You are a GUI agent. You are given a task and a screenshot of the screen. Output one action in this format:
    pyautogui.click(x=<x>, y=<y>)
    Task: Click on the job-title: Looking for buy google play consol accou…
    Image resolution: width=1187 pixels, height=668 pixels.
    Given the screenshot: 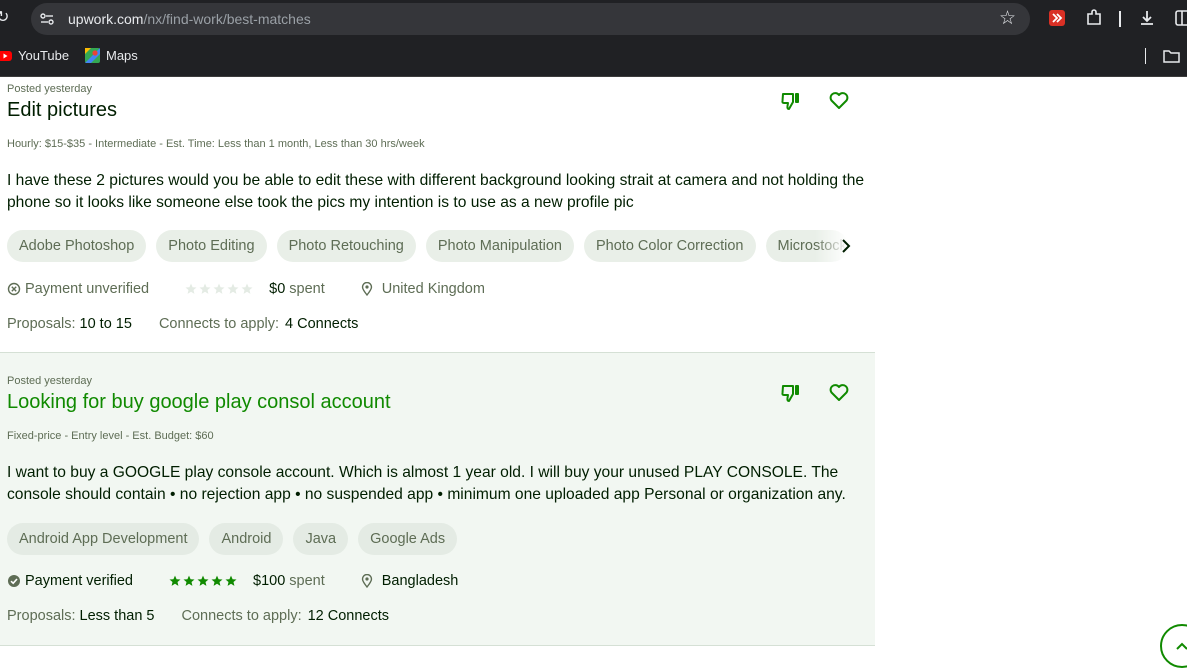 What is the action you would take?
    pyautogui.click(x=199, y=402)
    